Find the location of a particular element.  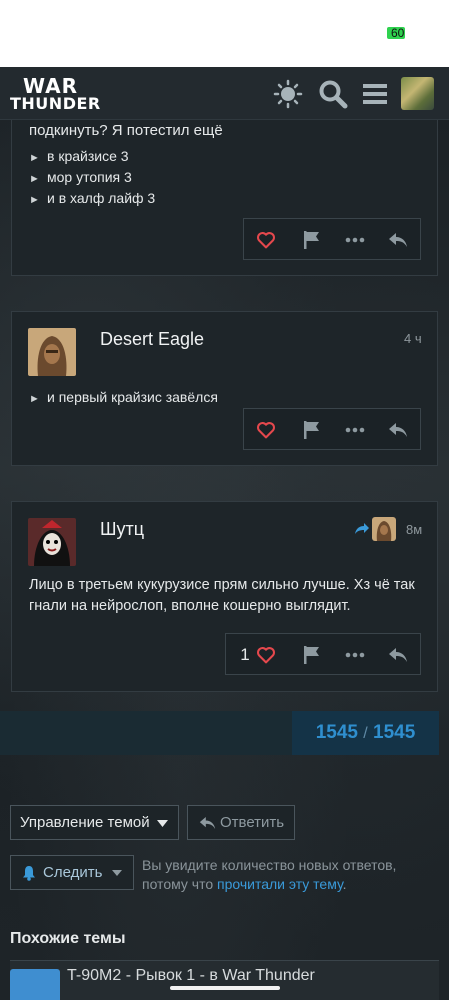

bell-icon is located at coordinates (29, 873).